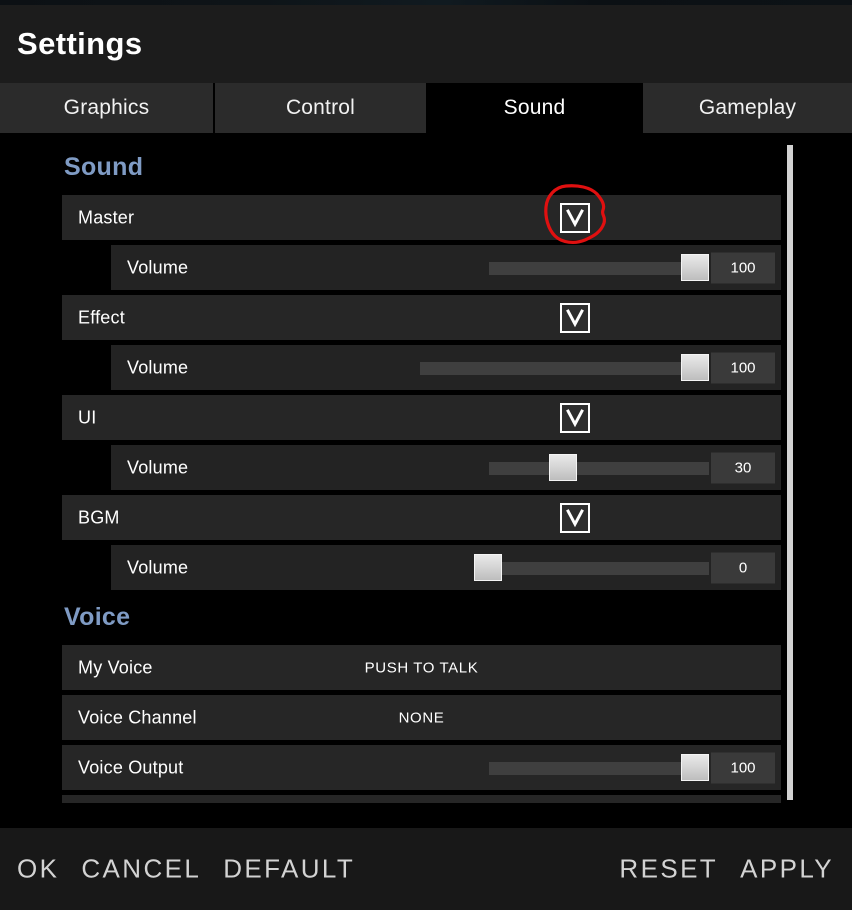 Image resolution: width=852 pixels, height=910 pixels. I want to click on content-scrollbar-track, so click(790, 472).